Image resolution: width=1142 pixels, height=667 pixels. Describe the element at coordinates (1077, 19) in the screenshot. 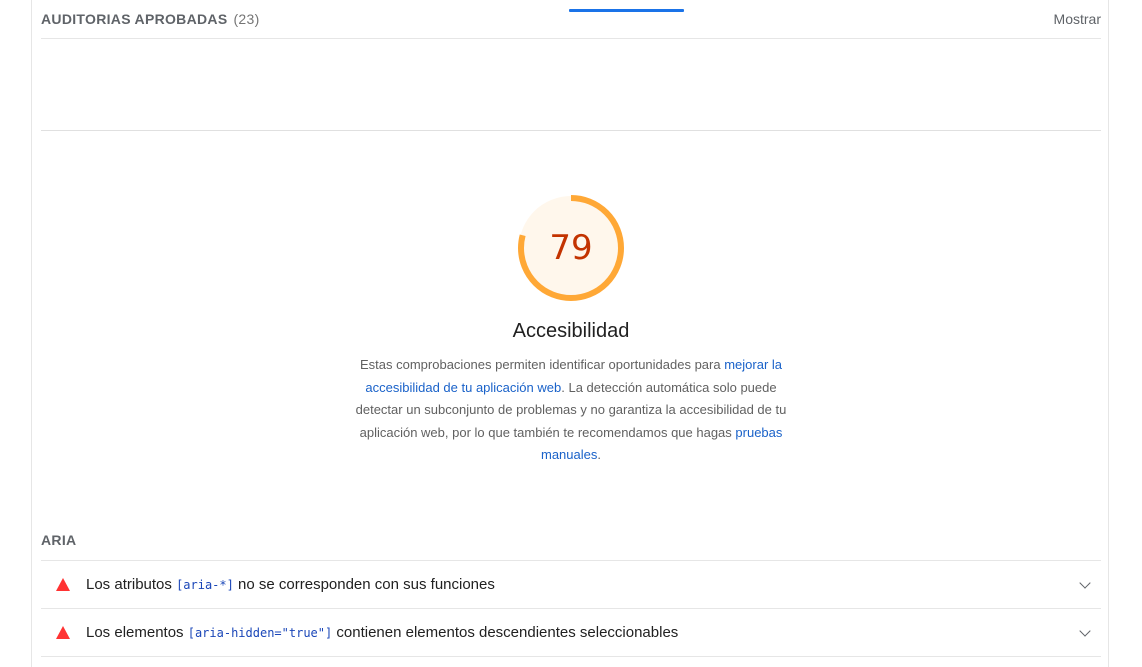

I see `show-passed-audits-button: Mostrar` at that location.